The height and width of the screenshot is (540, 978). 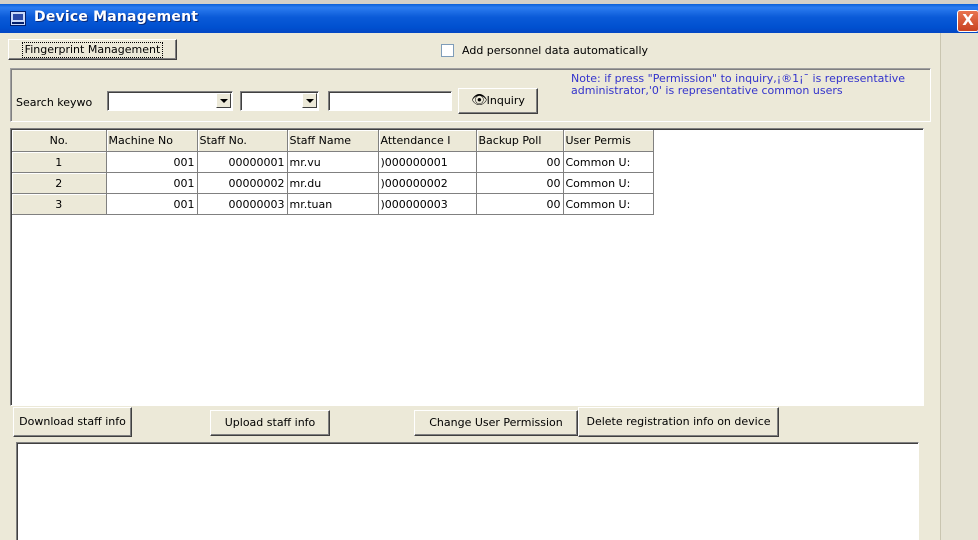 I want to click on staff-name-cell: mr.vu, so click(x=333, y=162).